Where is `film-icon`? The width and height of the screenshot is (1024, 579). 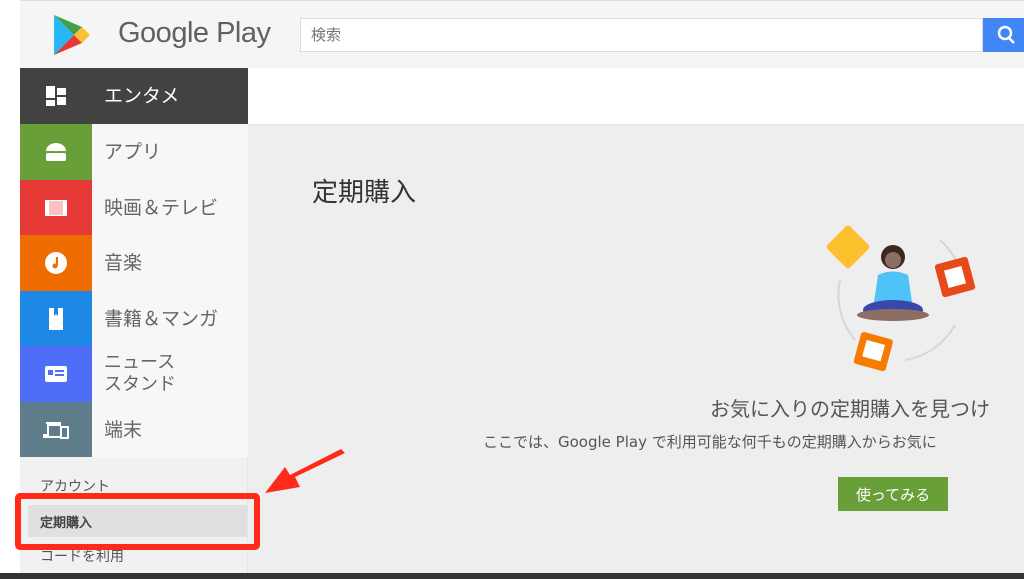 film-icon is located at coordinates (56, 207).